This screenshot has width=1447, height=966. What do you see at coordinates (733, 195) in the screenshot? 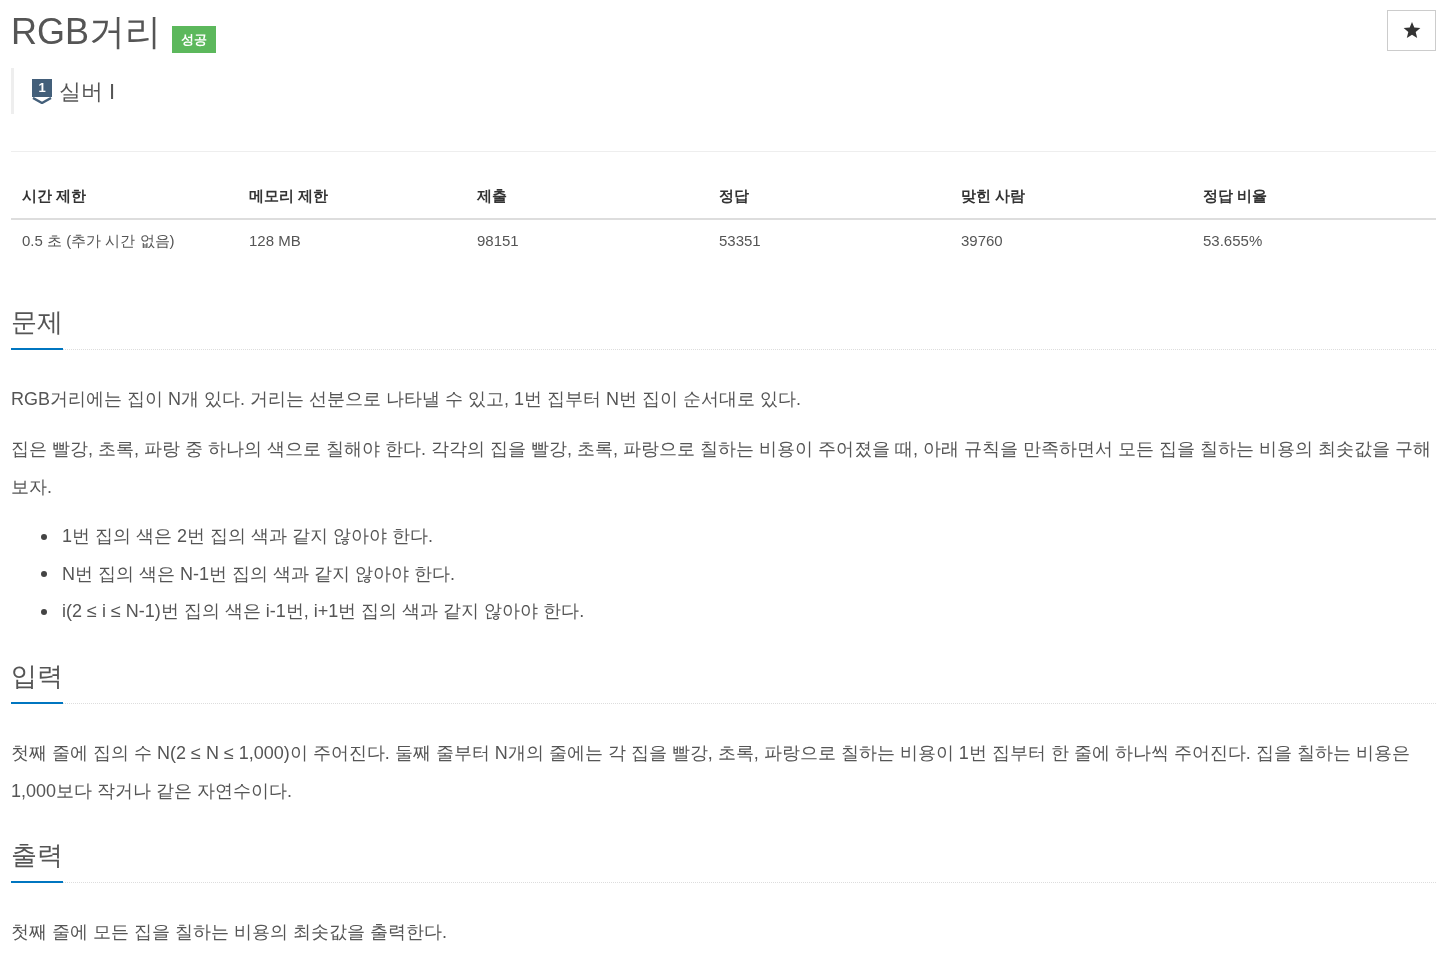
I see `column-header: 정답` at bounding box center [733, 195].